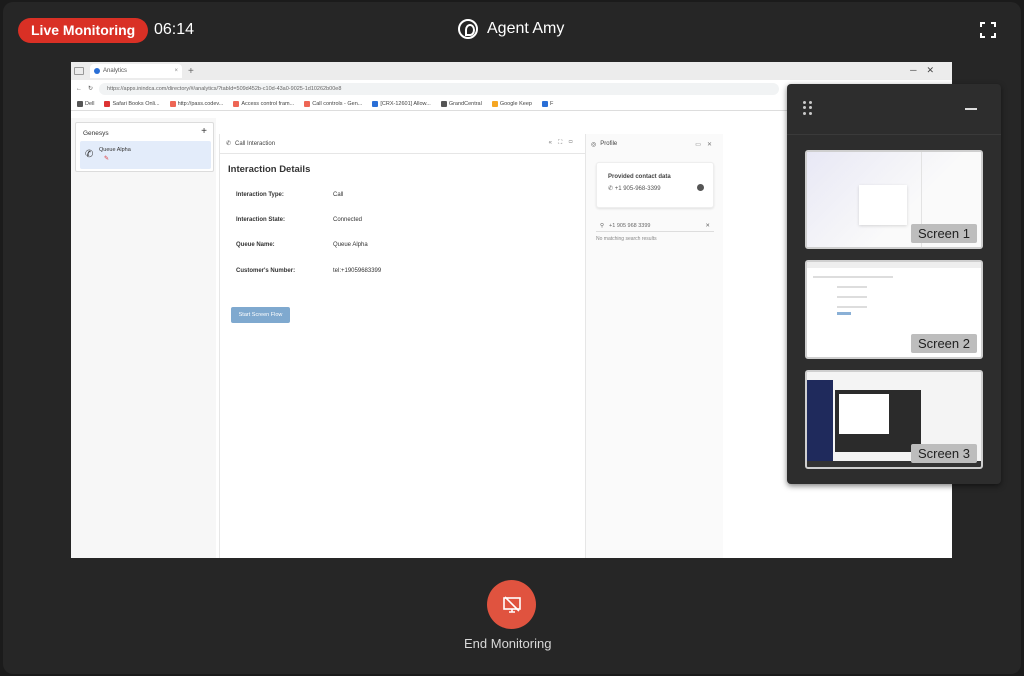 Image resolution: width=1024 pixels, height=676 pixels. Describe the element at coordinates (547, 103) in the screenshot. I see `bookmark-item: F` at that location.